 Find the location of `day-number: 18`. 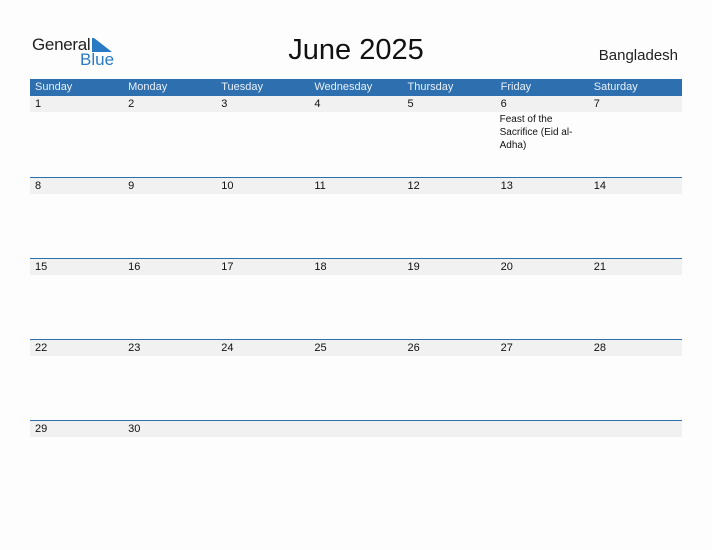

day-number: 18 is located at coordinates (356, 267).